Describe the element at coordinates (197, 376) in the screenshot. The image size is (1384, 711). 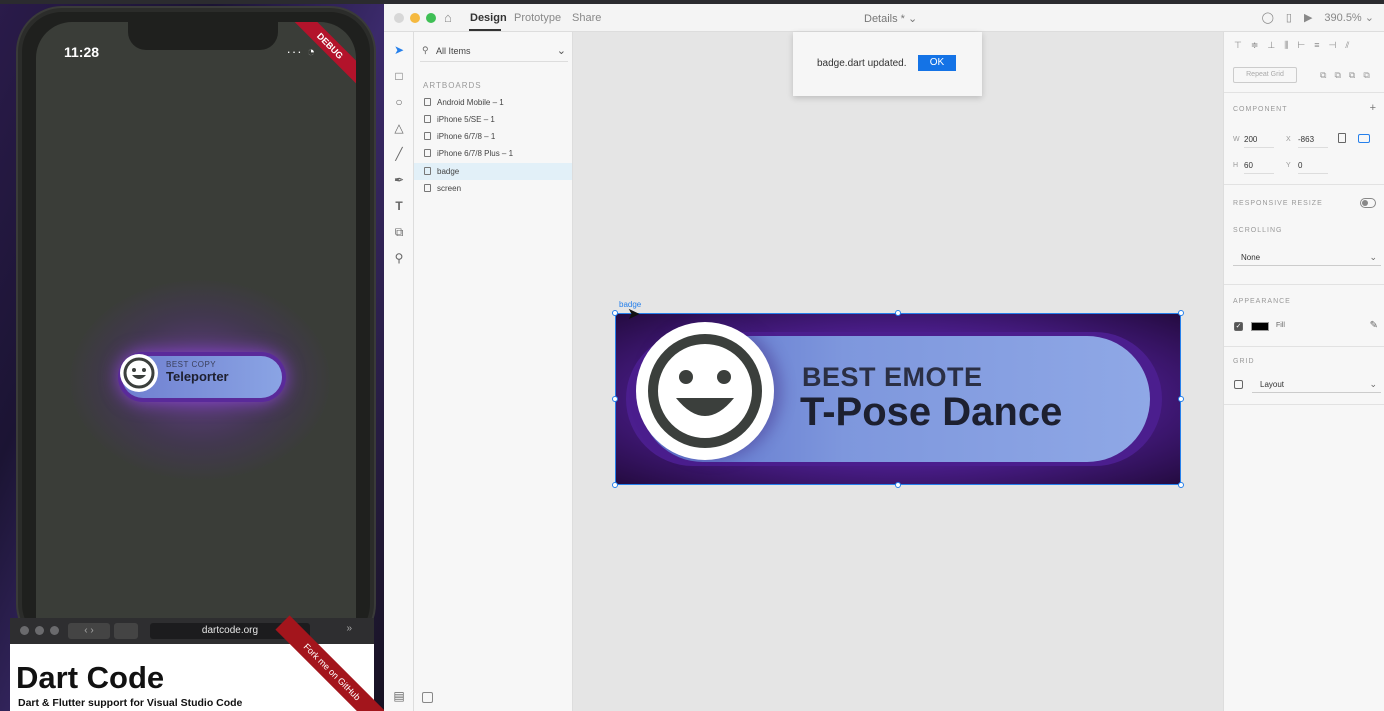
I see `phone-badge-title: Teleporter` at that location.